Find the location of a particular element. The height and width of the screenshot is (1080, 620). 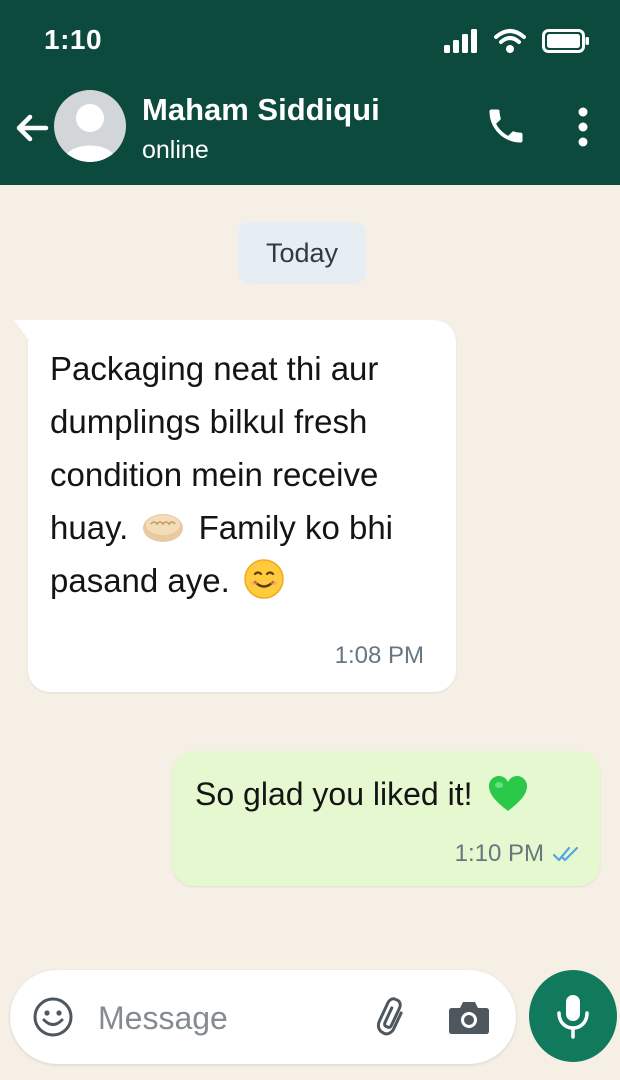

smiling-face-emoji is located at coordinates (264, 579).